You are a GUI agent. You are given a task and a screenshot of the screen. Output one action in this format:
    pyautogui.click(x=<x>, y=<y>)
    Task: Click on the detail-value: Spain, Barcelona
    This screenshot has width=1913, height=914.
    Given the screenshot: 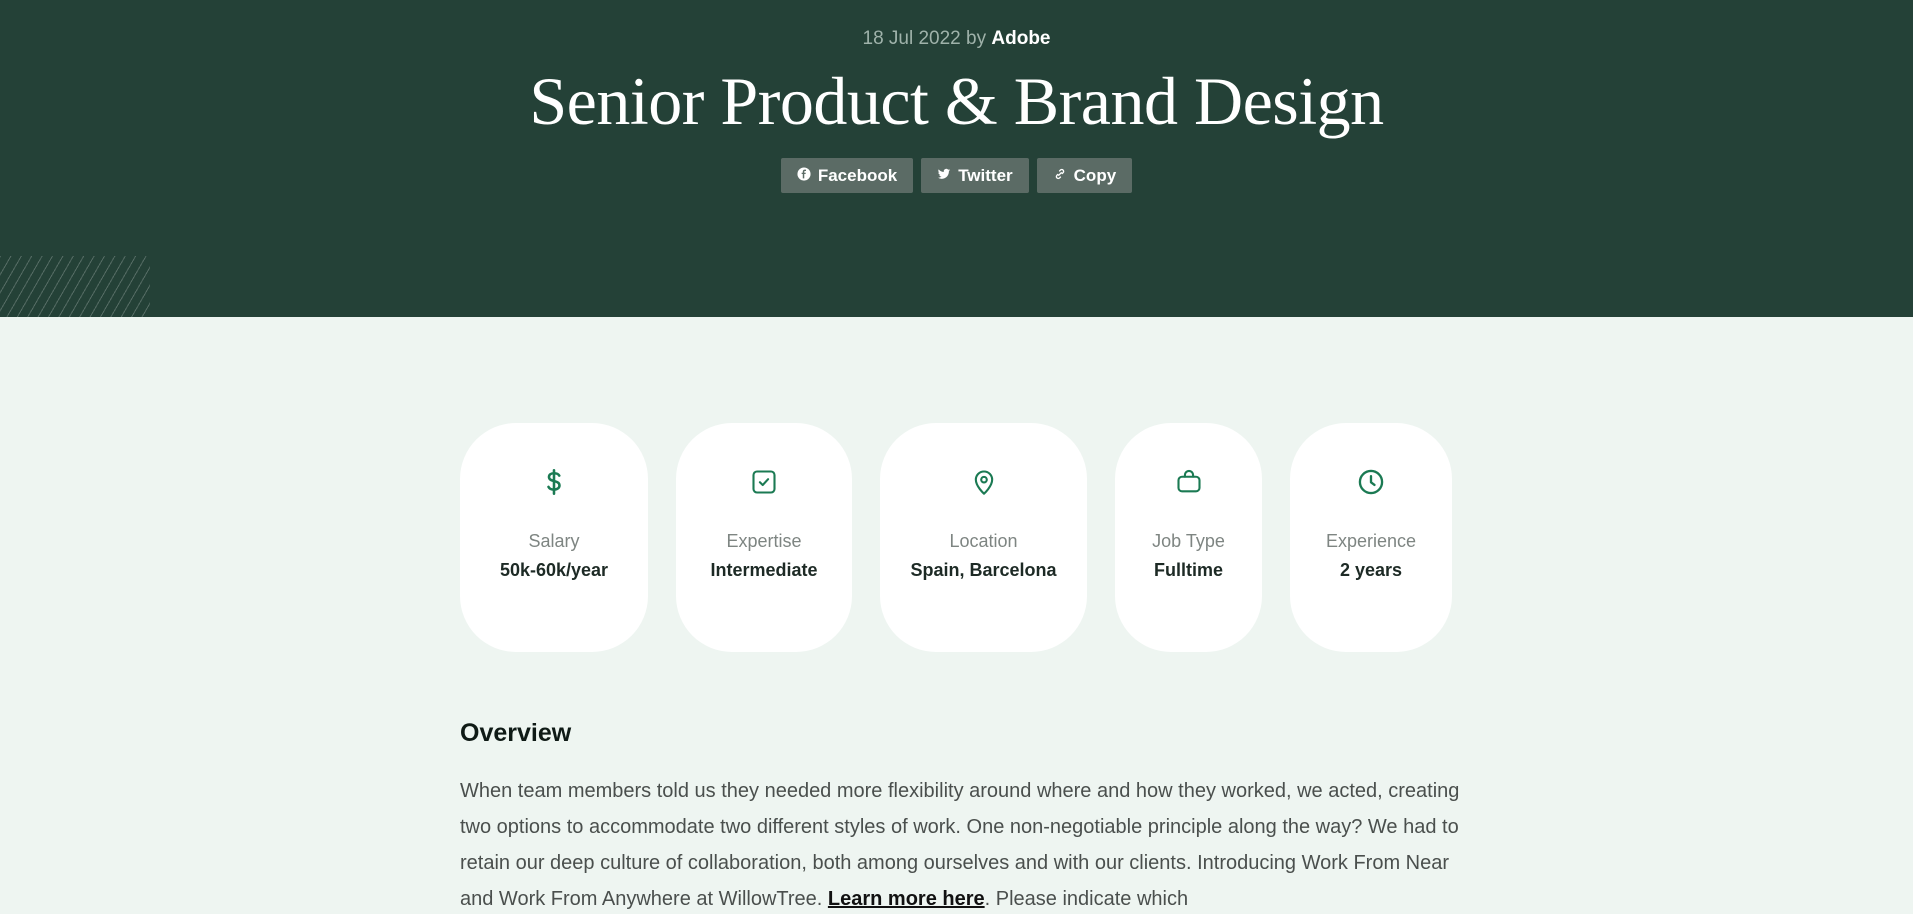 What is the action you would take?
    pyautogui.click(x=983, y=570)
    